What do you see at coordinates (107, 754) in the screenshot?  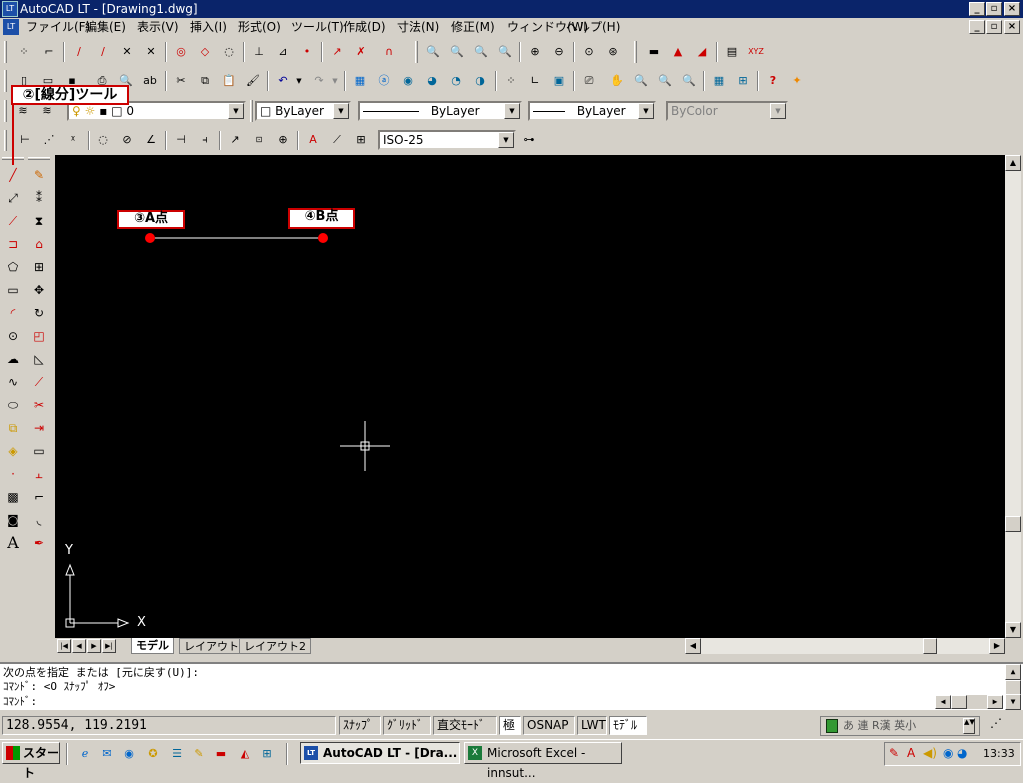 I see `outlook-express-icon: ✉` at bounding box center [107, 754].